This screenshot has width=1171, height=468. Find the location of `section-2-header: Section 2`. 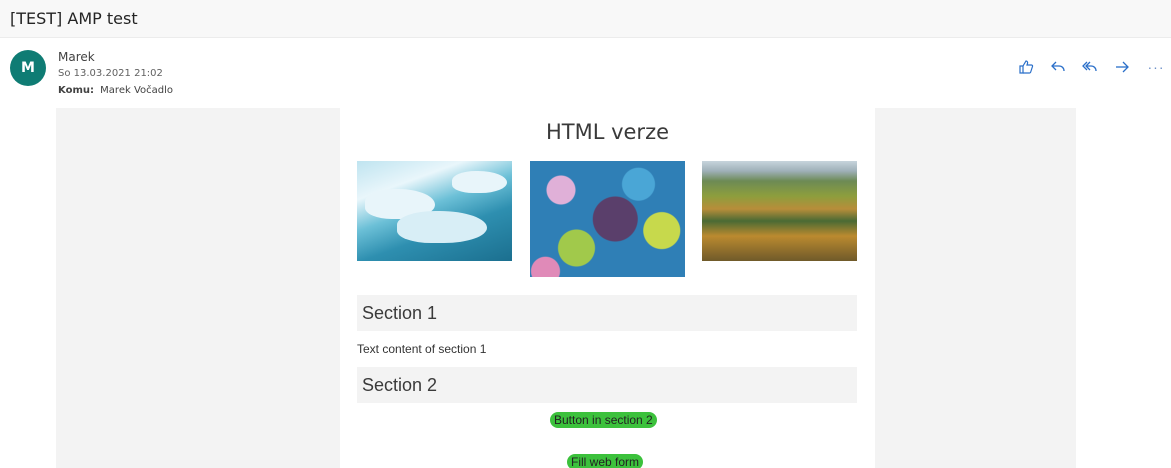

section-2-header: Section 2 is located at coordinates (607, 385).